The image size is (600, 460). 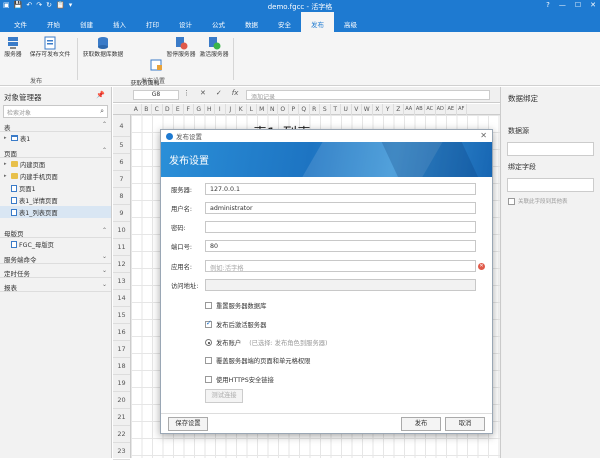 What do you see at coordinates (220, 109) in the screenshot?
I see `column-header: I` at bounding box center [220, 109].